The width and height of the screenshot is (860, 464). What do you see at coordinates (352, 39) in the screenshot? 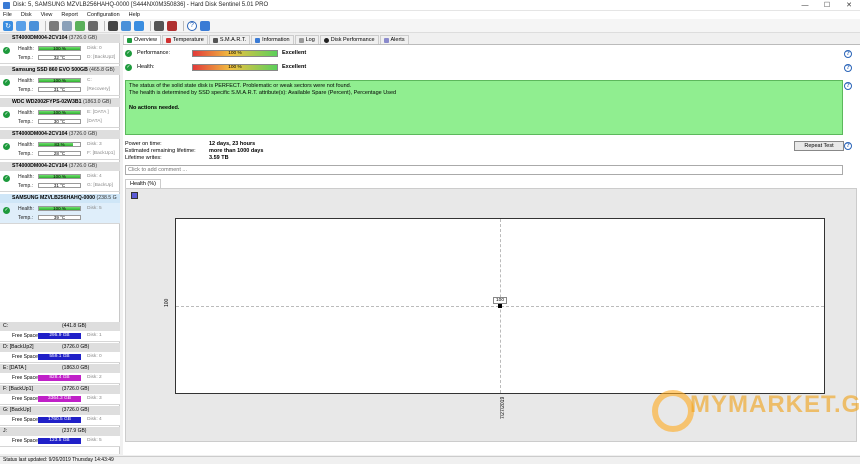
I see `tab-label: Disk Performance` at bounding box center [352, 39].